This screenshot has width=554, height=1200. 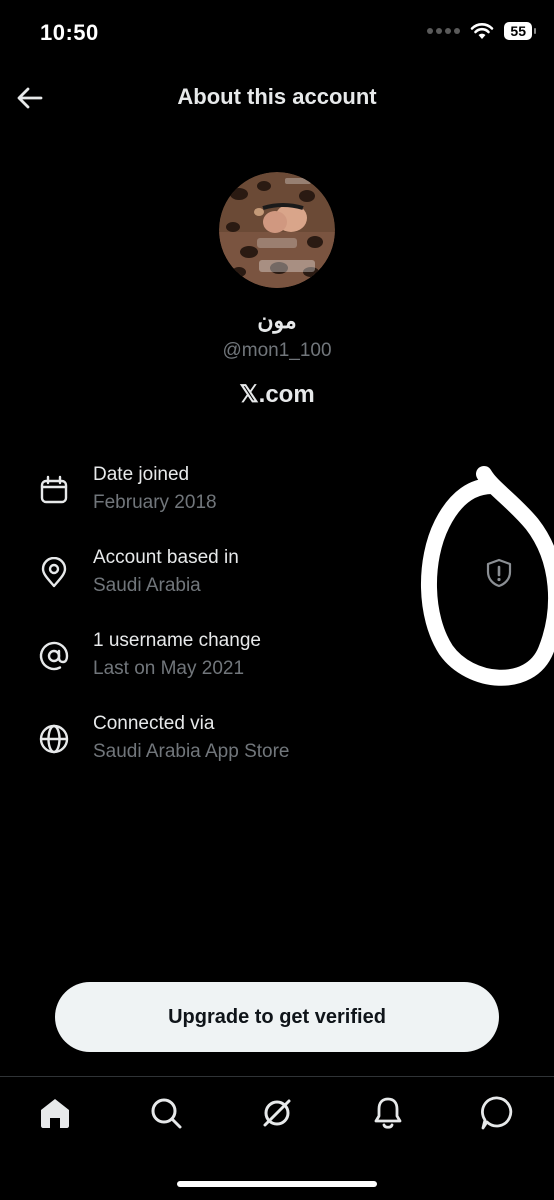 What do you see at coordinates (520, 31) in the screenshot?
I see `battery-indicator: 55` at bounding box center [520, 31].